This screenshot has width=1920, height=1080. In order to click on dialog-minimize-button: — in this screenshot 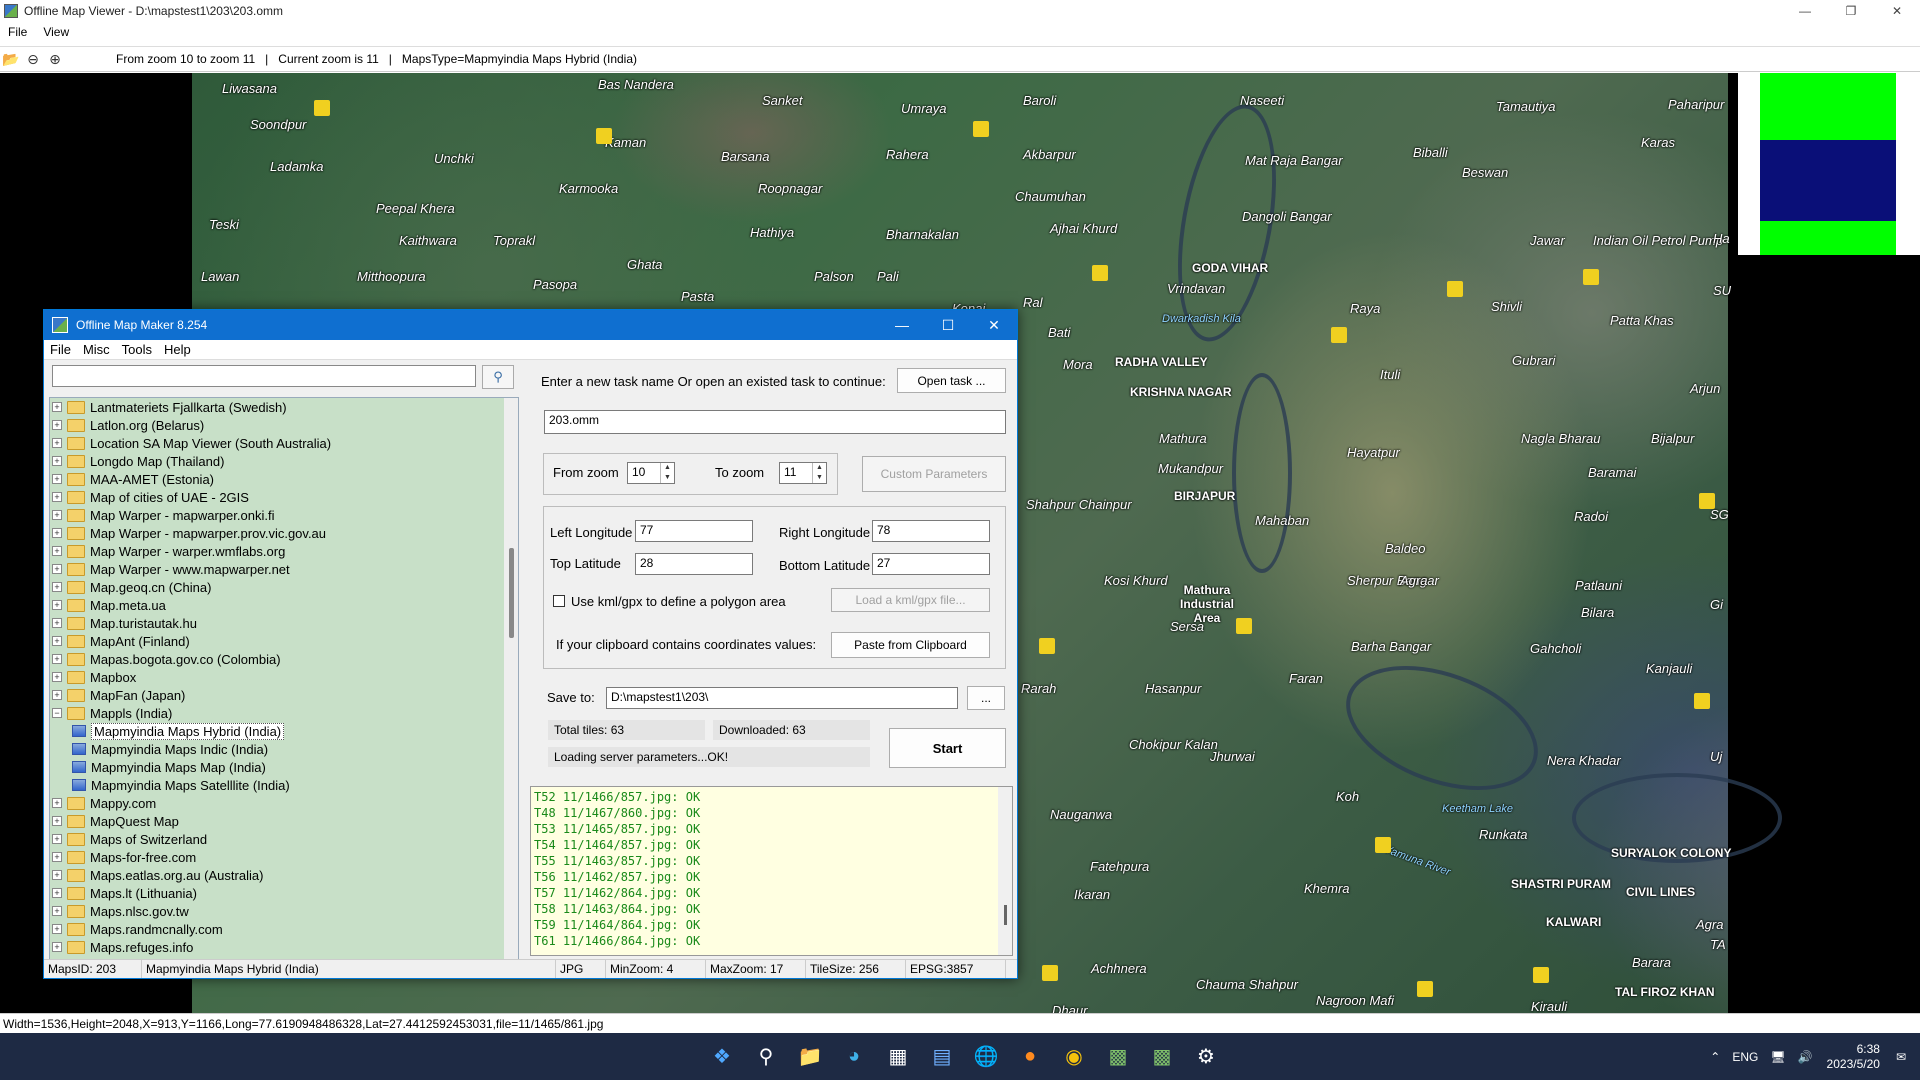, I will do `click(902, 325)`.